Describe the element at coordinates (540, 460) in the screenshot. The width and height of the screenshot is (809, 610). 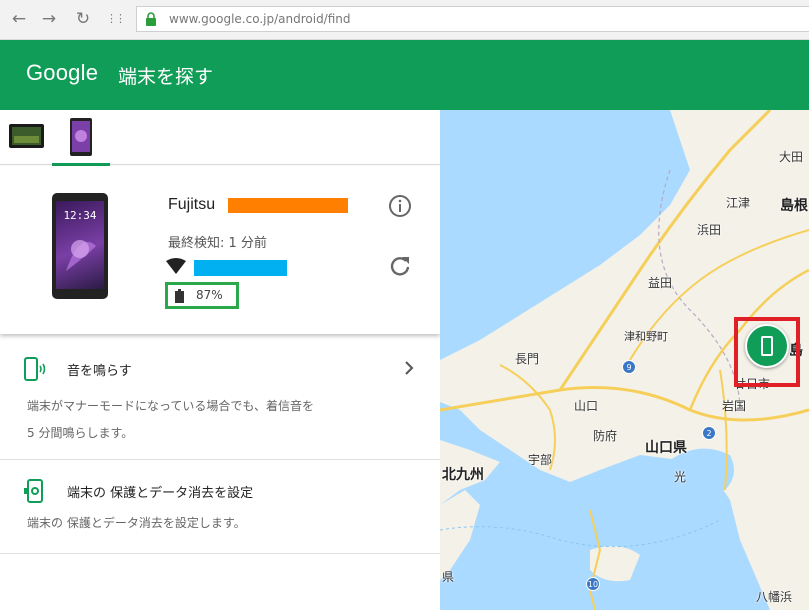
I see `map-label-ube: 宇部` at that location.